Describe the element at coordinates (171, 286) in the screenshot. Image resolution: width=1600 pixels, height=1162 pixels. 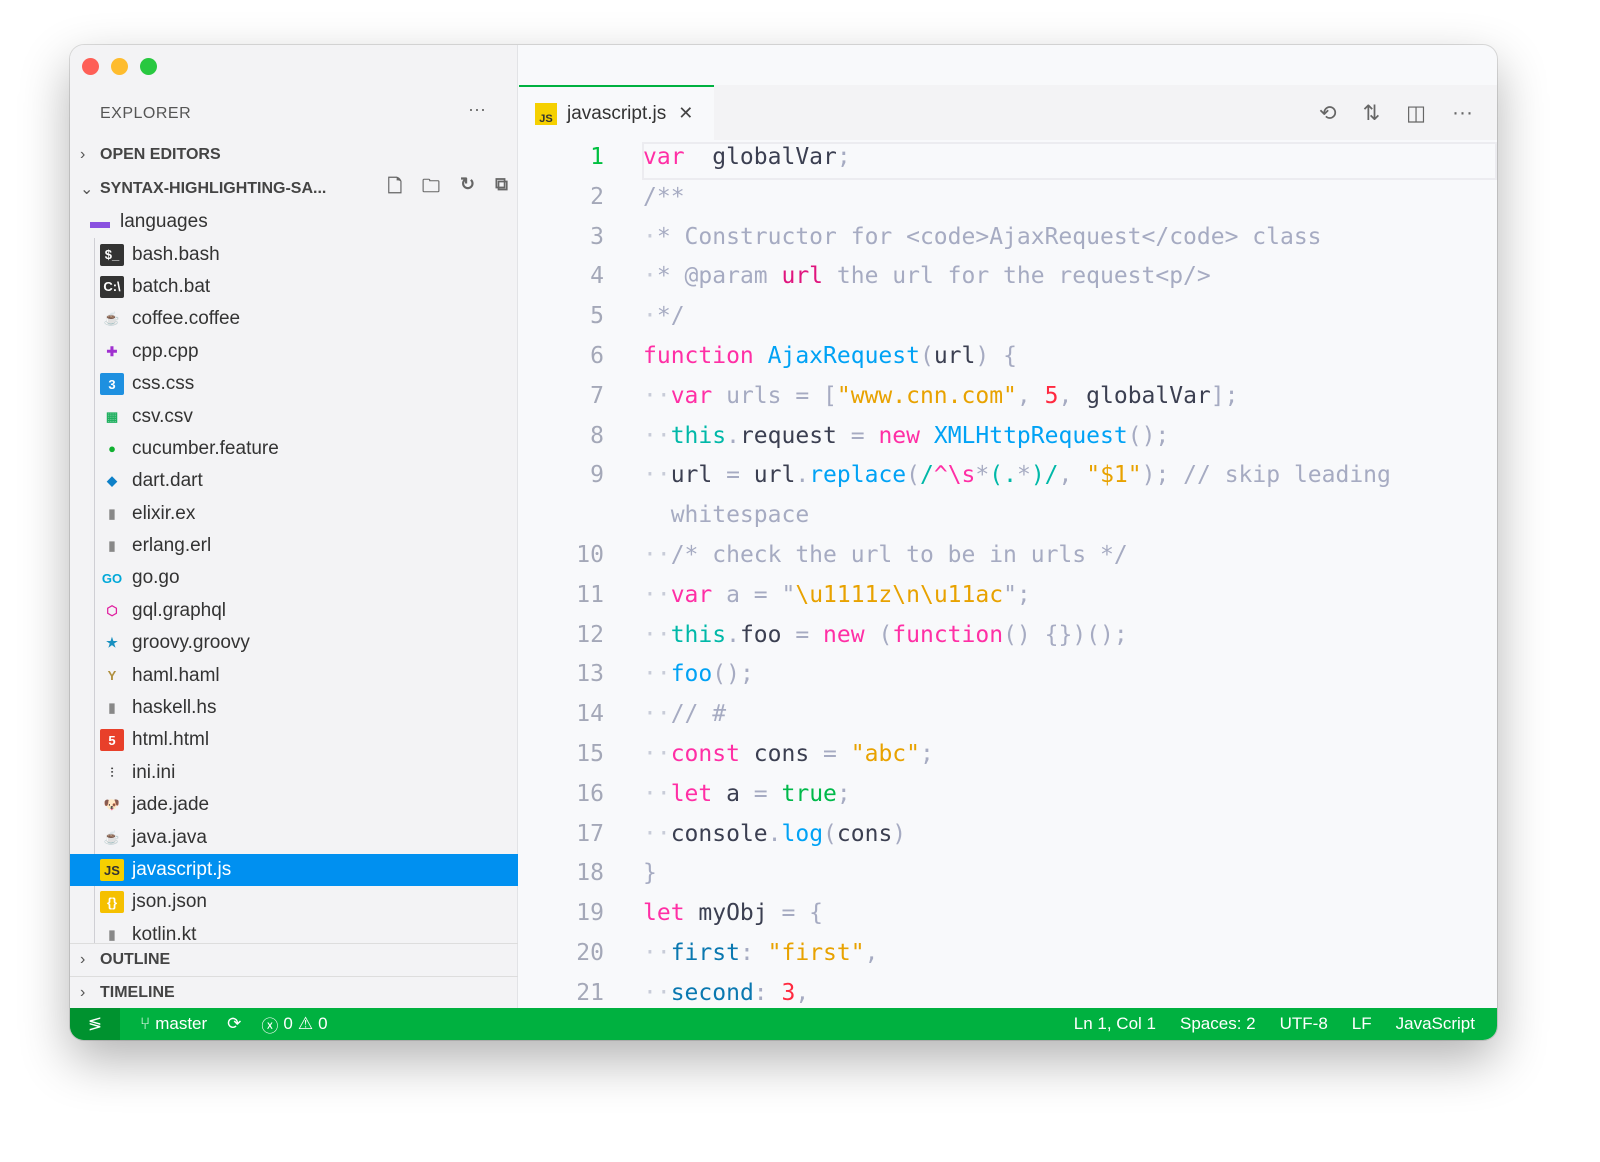
I see `file-label: batch.bat` at that location.